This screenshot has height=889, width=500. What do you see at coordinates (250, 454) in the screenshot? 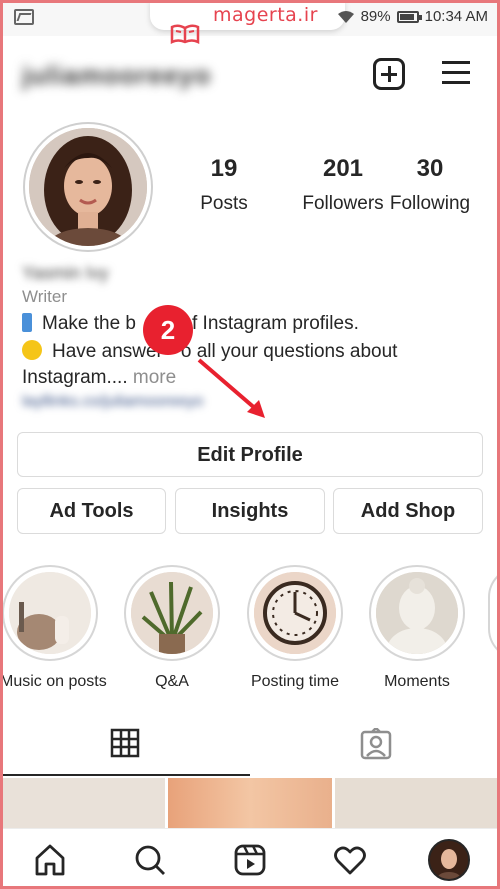
I see `edit-profile-button: Edit Profile` at bounding box center [250, 454].